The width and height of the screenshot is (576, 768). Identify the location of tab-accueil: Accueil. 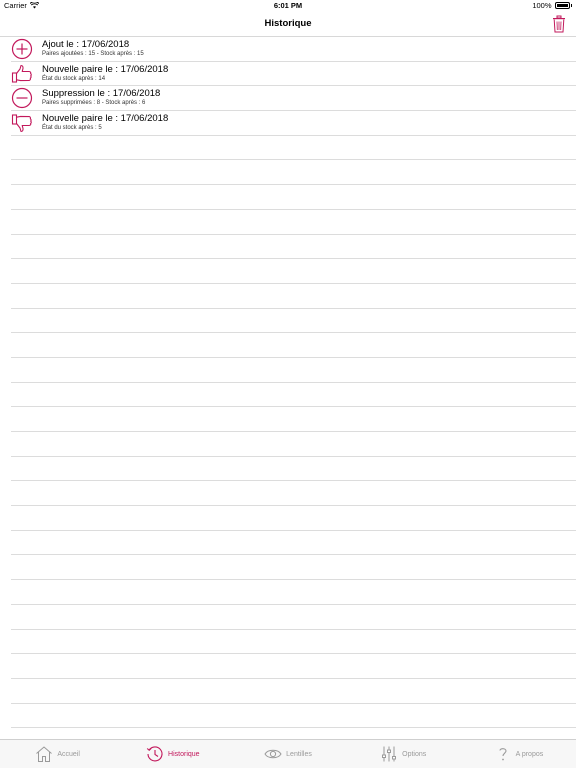
(57, 754).